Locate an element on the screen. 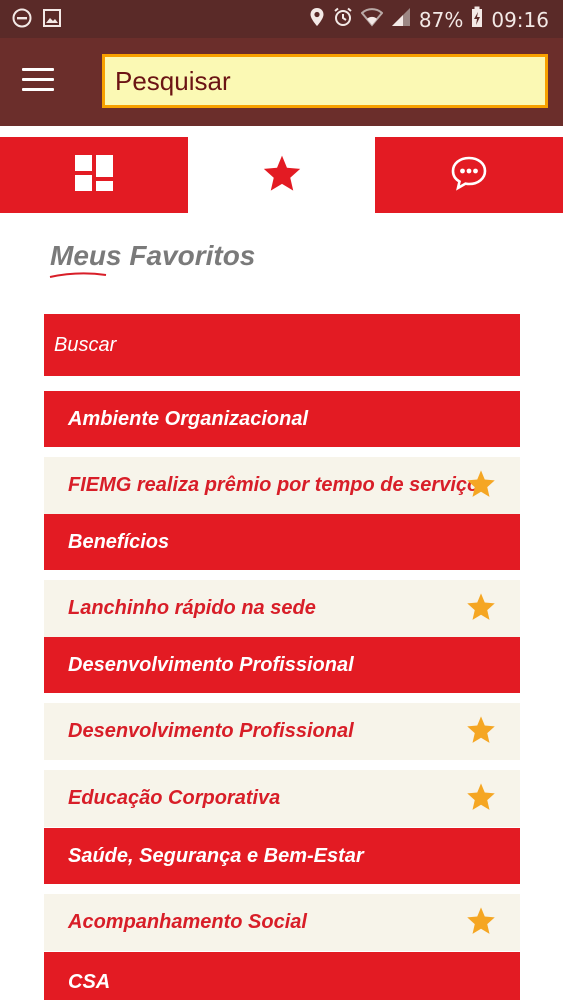 This screenshot has height=1000, width=563. section-title: Meus Favoritos is located at coordinates (153, 255).